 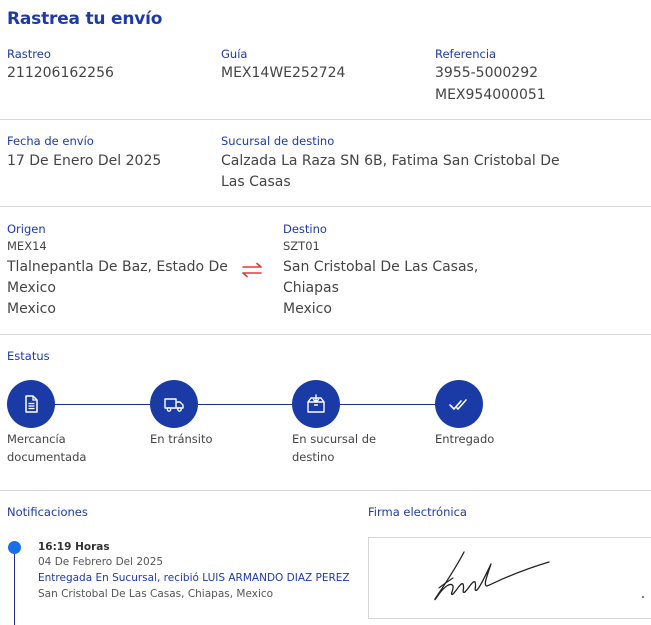 What do you see at coordinates (334, 448) in the screenshot?
I see `status-step-label: En sucursal de destino` at bounding box center [334, 448].